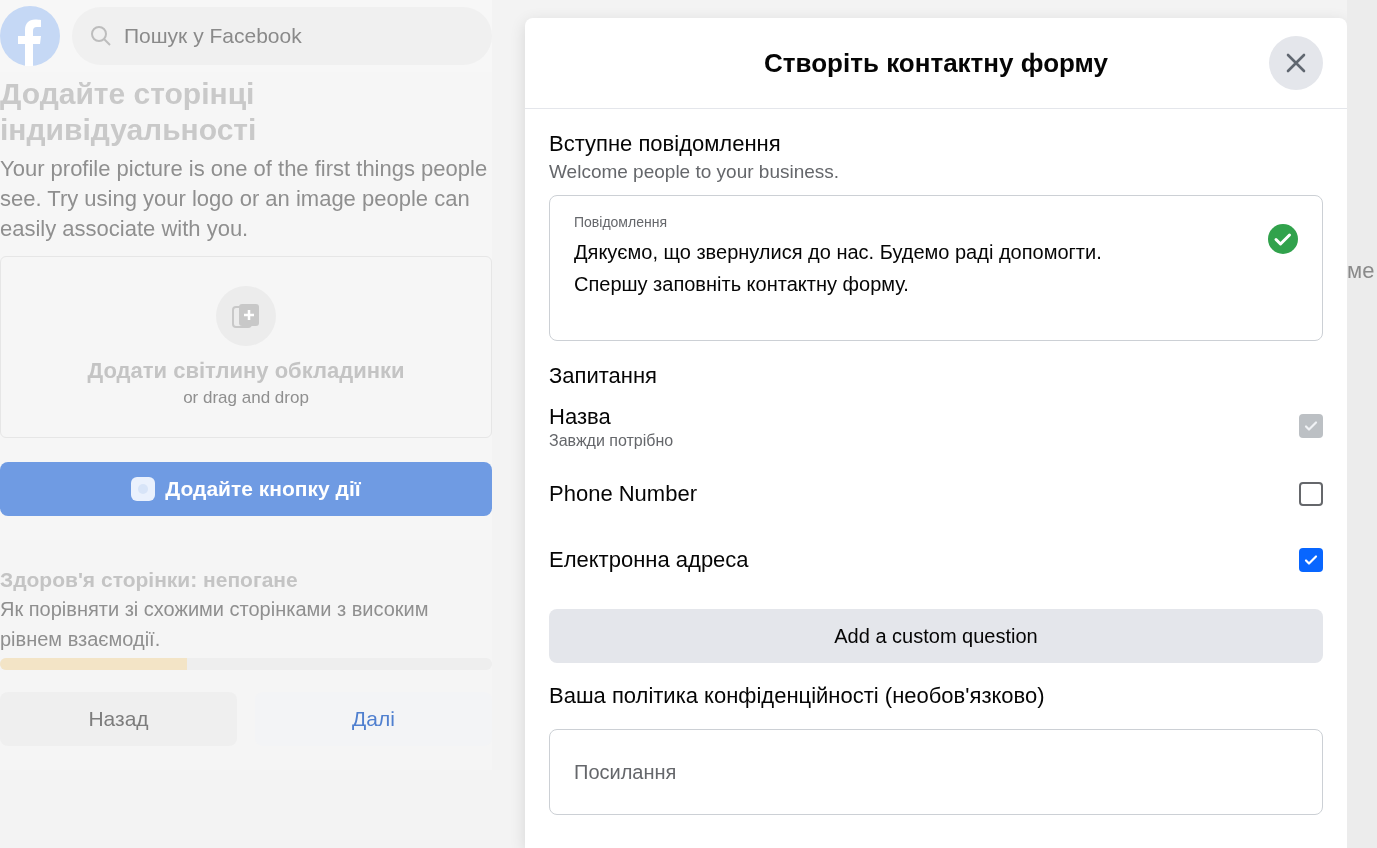  What do you see at coordinates (936, 772) in the screenshot?
I see `link-field: Посилання` at bounding box center [936, 772].